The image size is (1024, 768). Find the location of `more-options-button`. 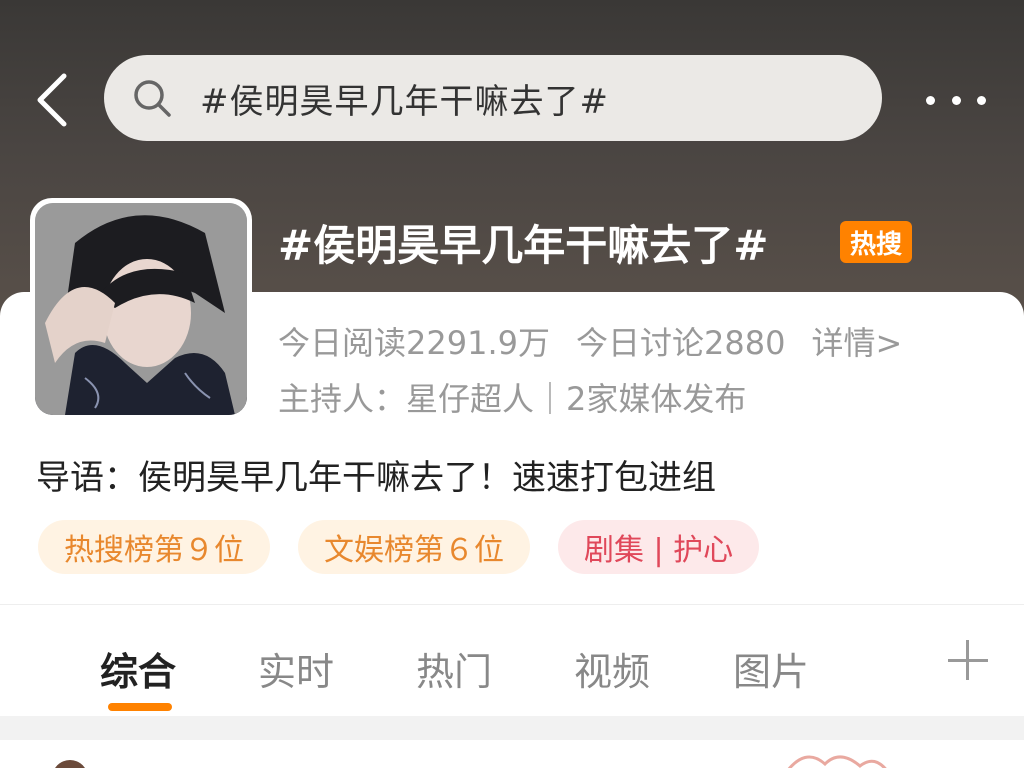

more-options-button is located at coordinates (956, 100).